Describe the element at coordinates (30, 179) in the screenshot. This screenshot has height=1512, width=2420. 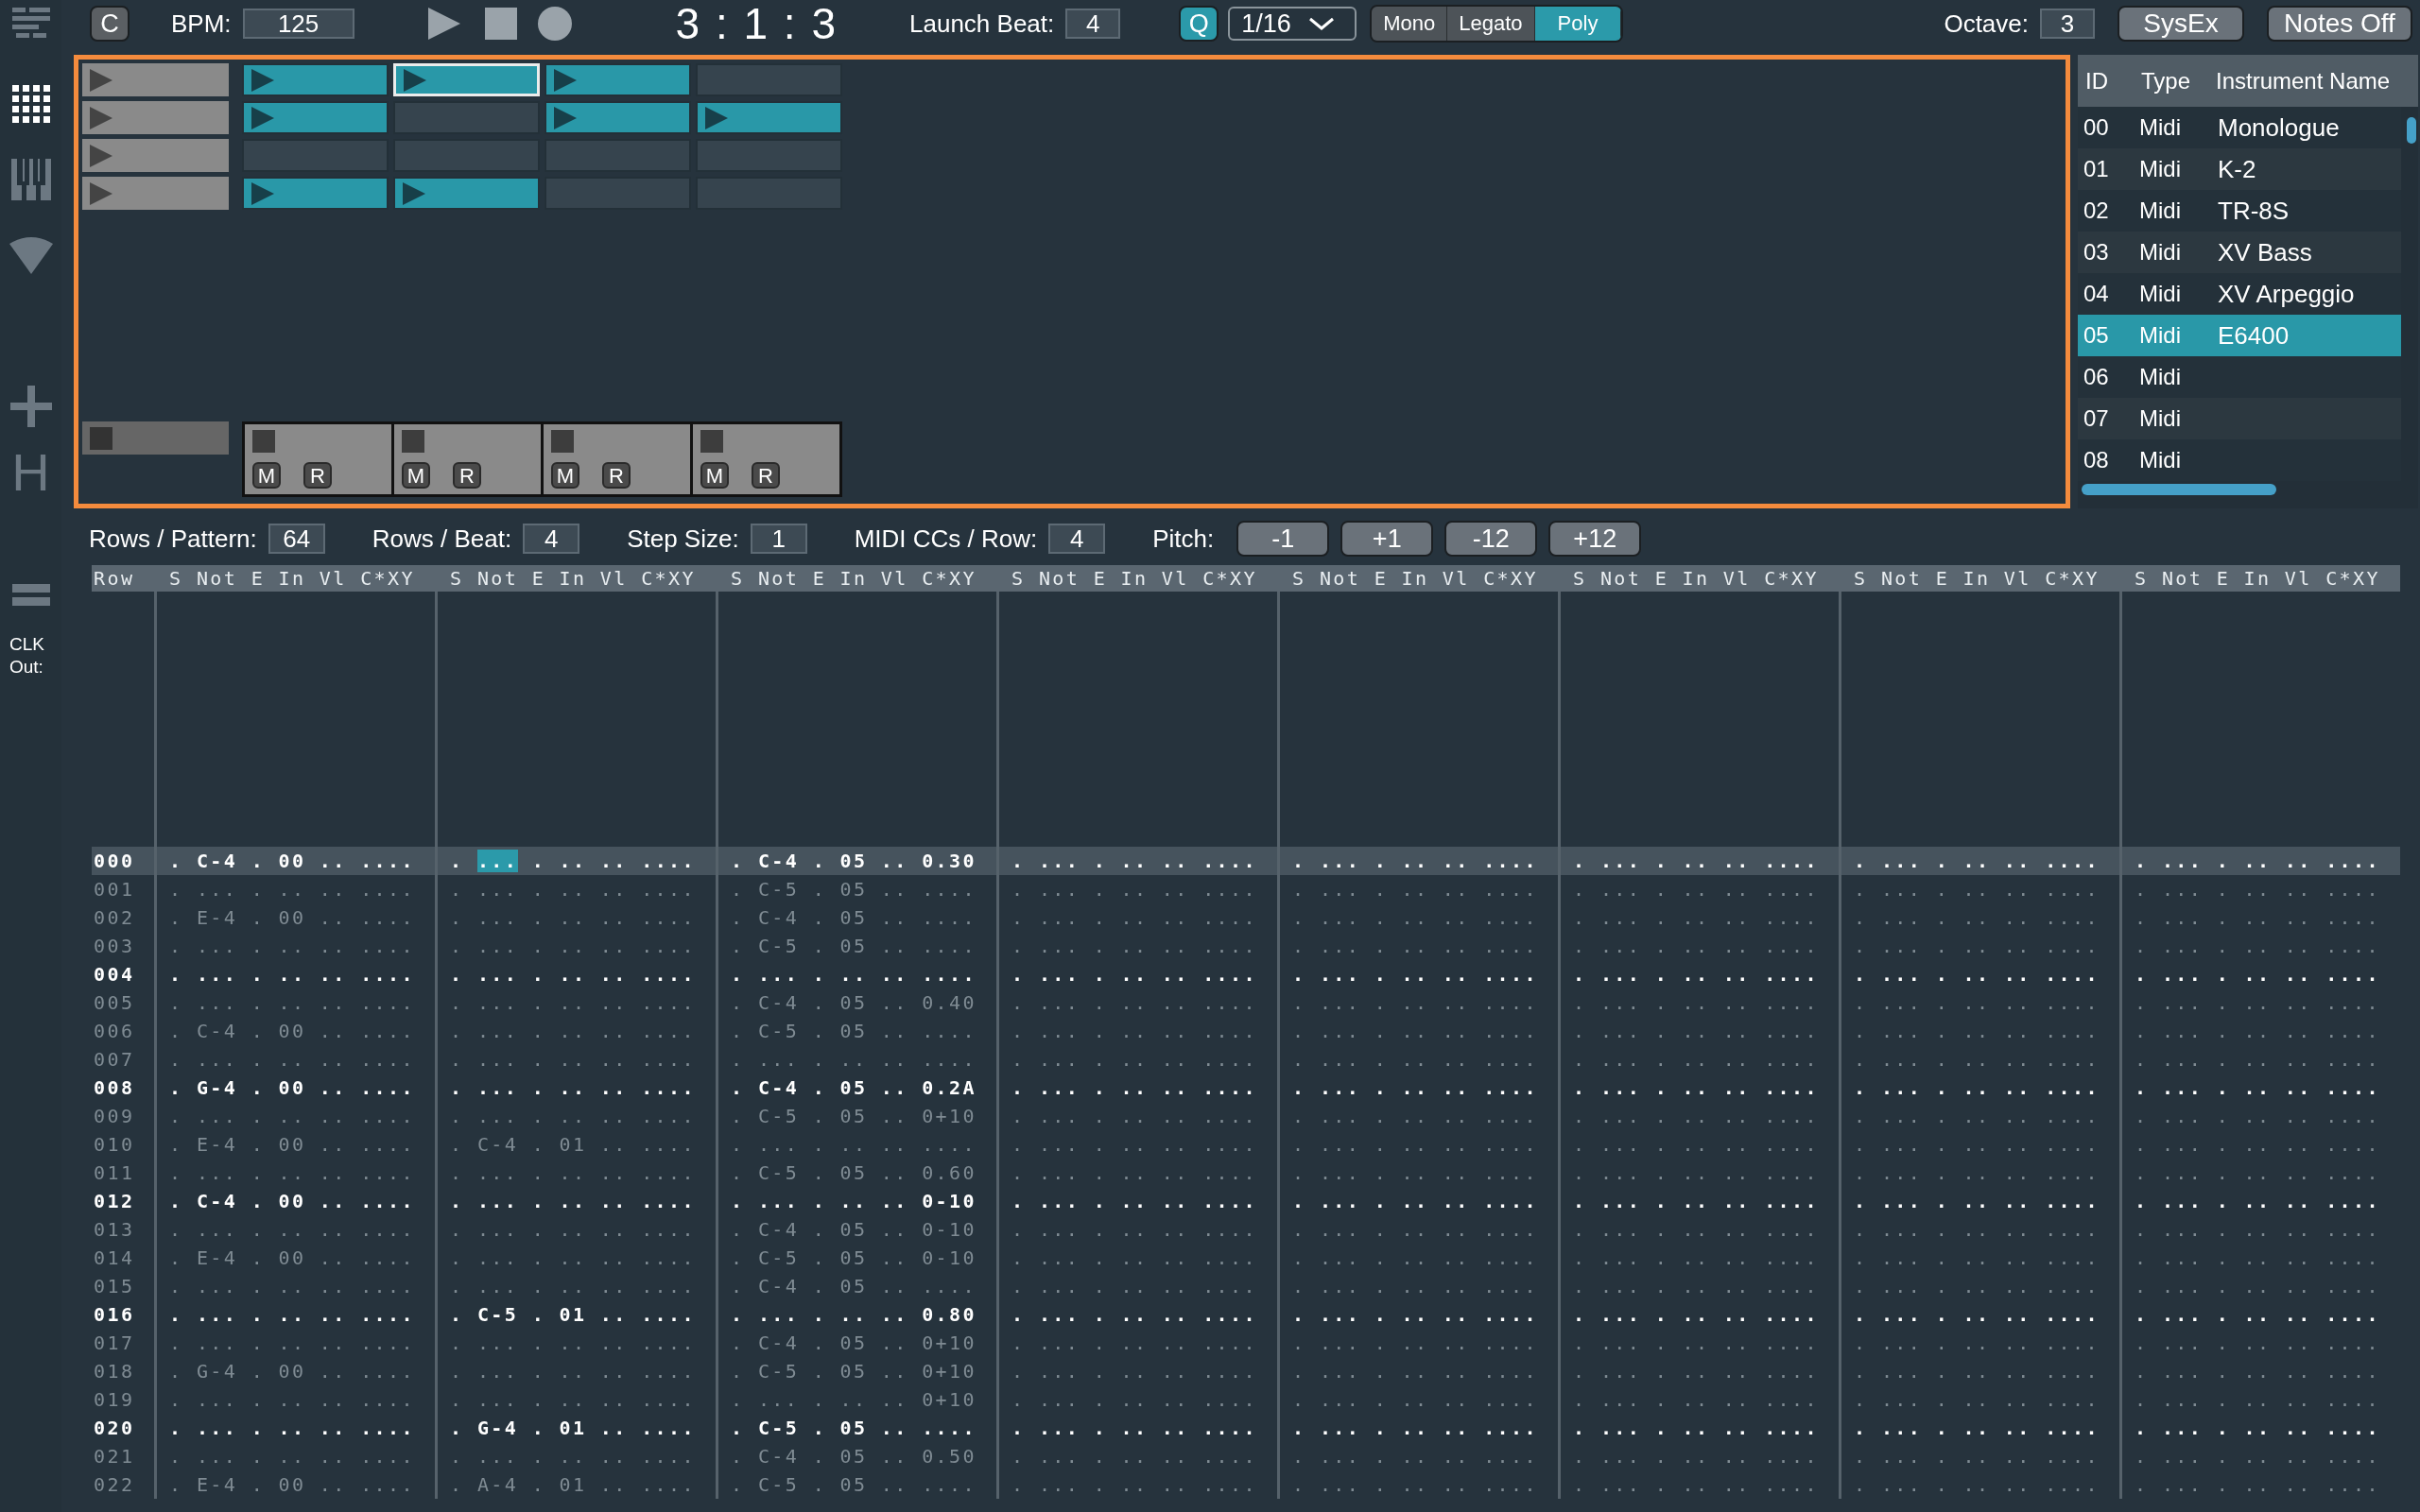
I see `piano-icon` at that location.